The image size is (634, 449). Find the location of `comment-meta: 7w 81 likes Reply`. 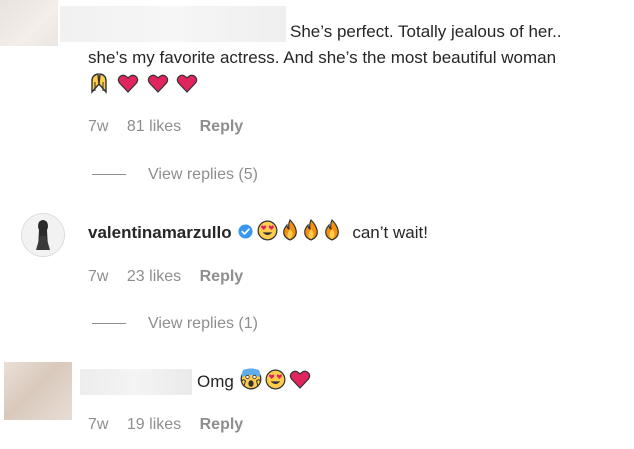

comment-meta: 7w 81 likes Reply is located at coordinates (172, 127).